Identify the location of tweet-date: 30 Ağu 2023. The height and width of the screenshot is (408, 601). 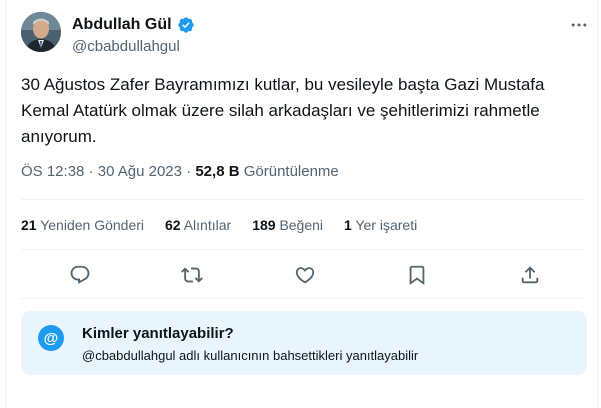
(140, 171).